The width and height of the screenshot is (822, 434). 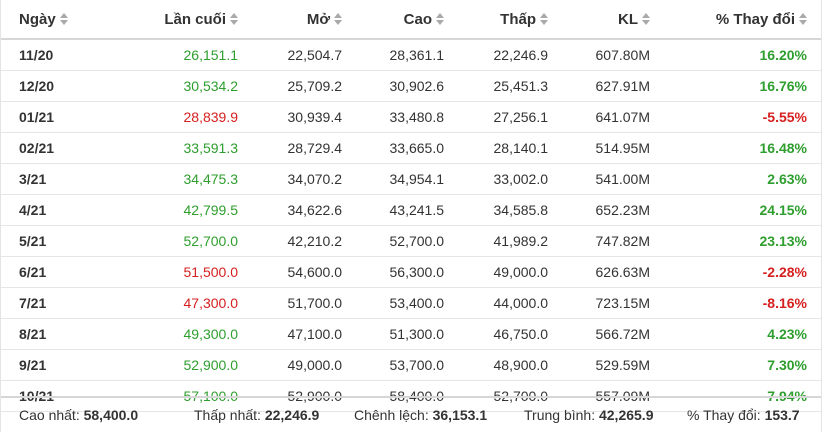 I want to click on cell-date: 8/21, so click(x=56, y=334).